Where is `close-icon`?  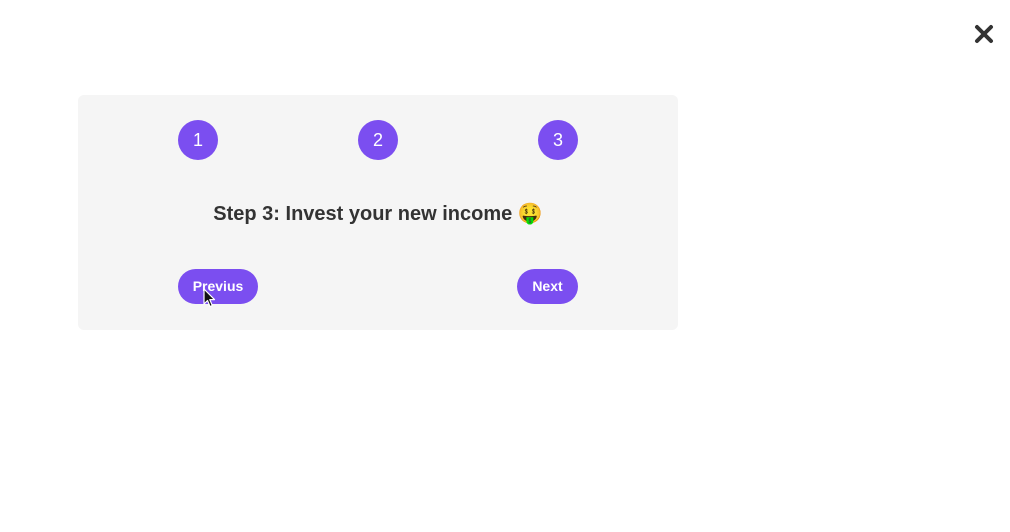
close-icon is located at coordinates (984, 34).